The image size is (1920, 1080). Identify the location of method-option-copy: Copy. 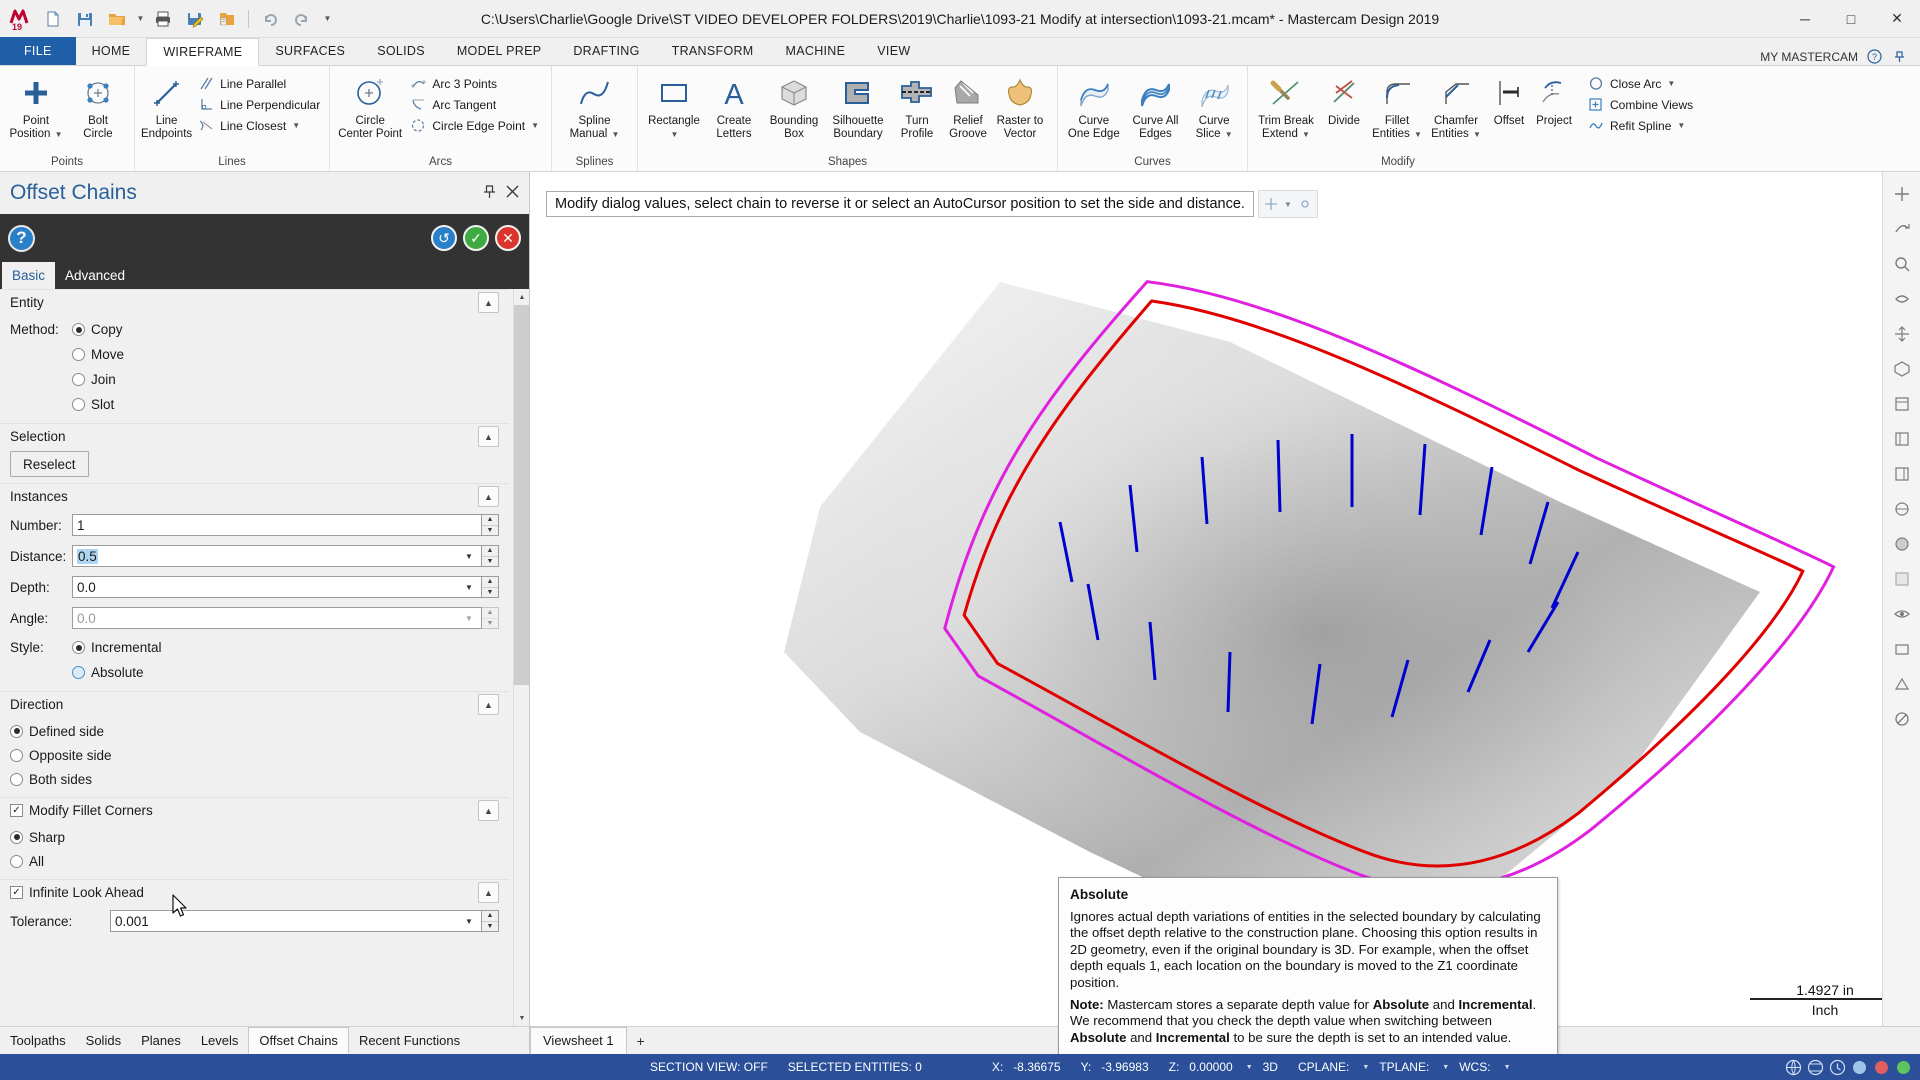
(97, 330).